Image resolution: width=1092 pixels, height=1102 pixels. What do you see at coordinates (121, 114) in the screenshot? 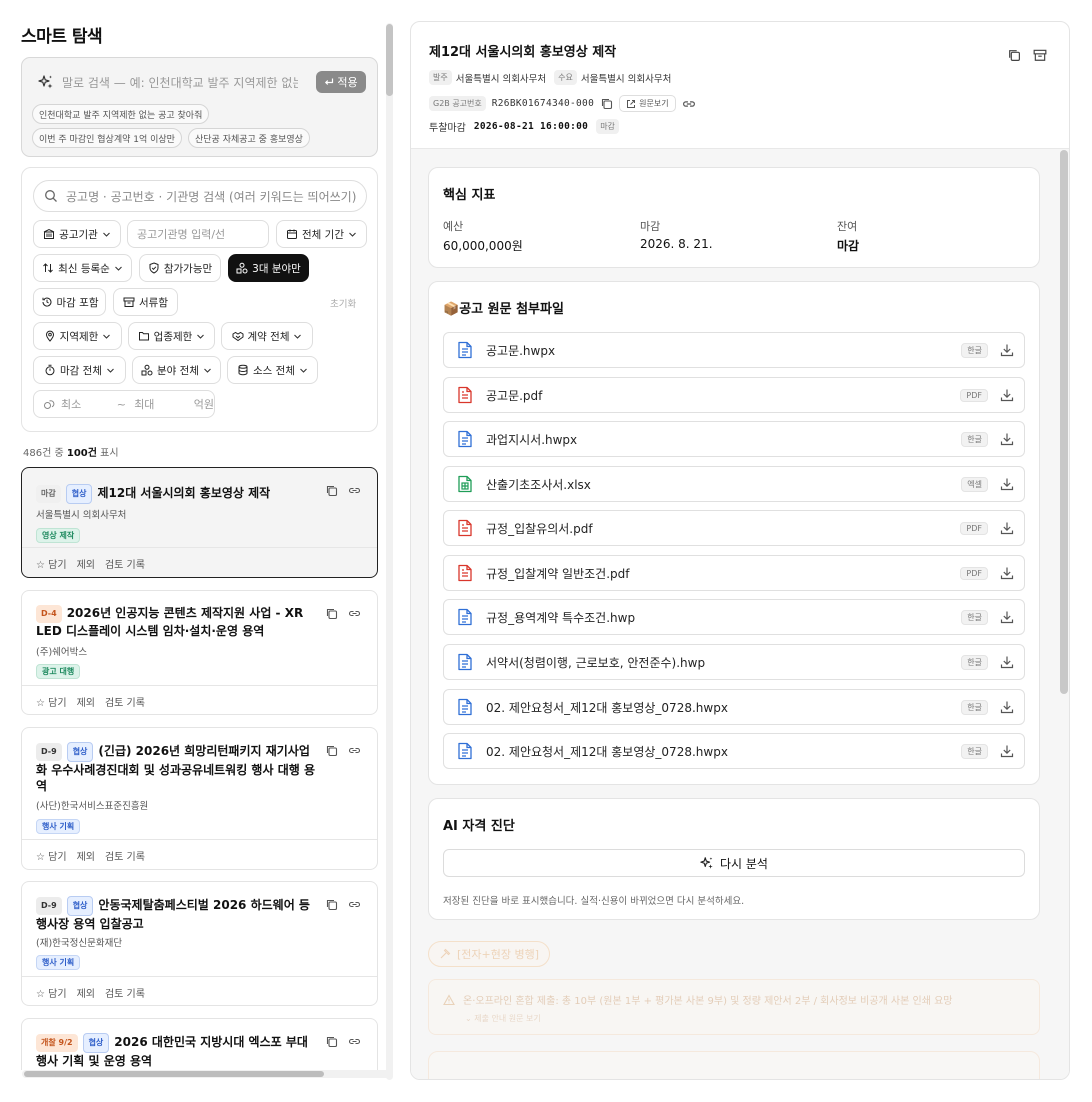
I see `suggestion-chip: 인천대학교 발주 지역제한 없는 공고 찾아줘` at bounding box center [121, 114].